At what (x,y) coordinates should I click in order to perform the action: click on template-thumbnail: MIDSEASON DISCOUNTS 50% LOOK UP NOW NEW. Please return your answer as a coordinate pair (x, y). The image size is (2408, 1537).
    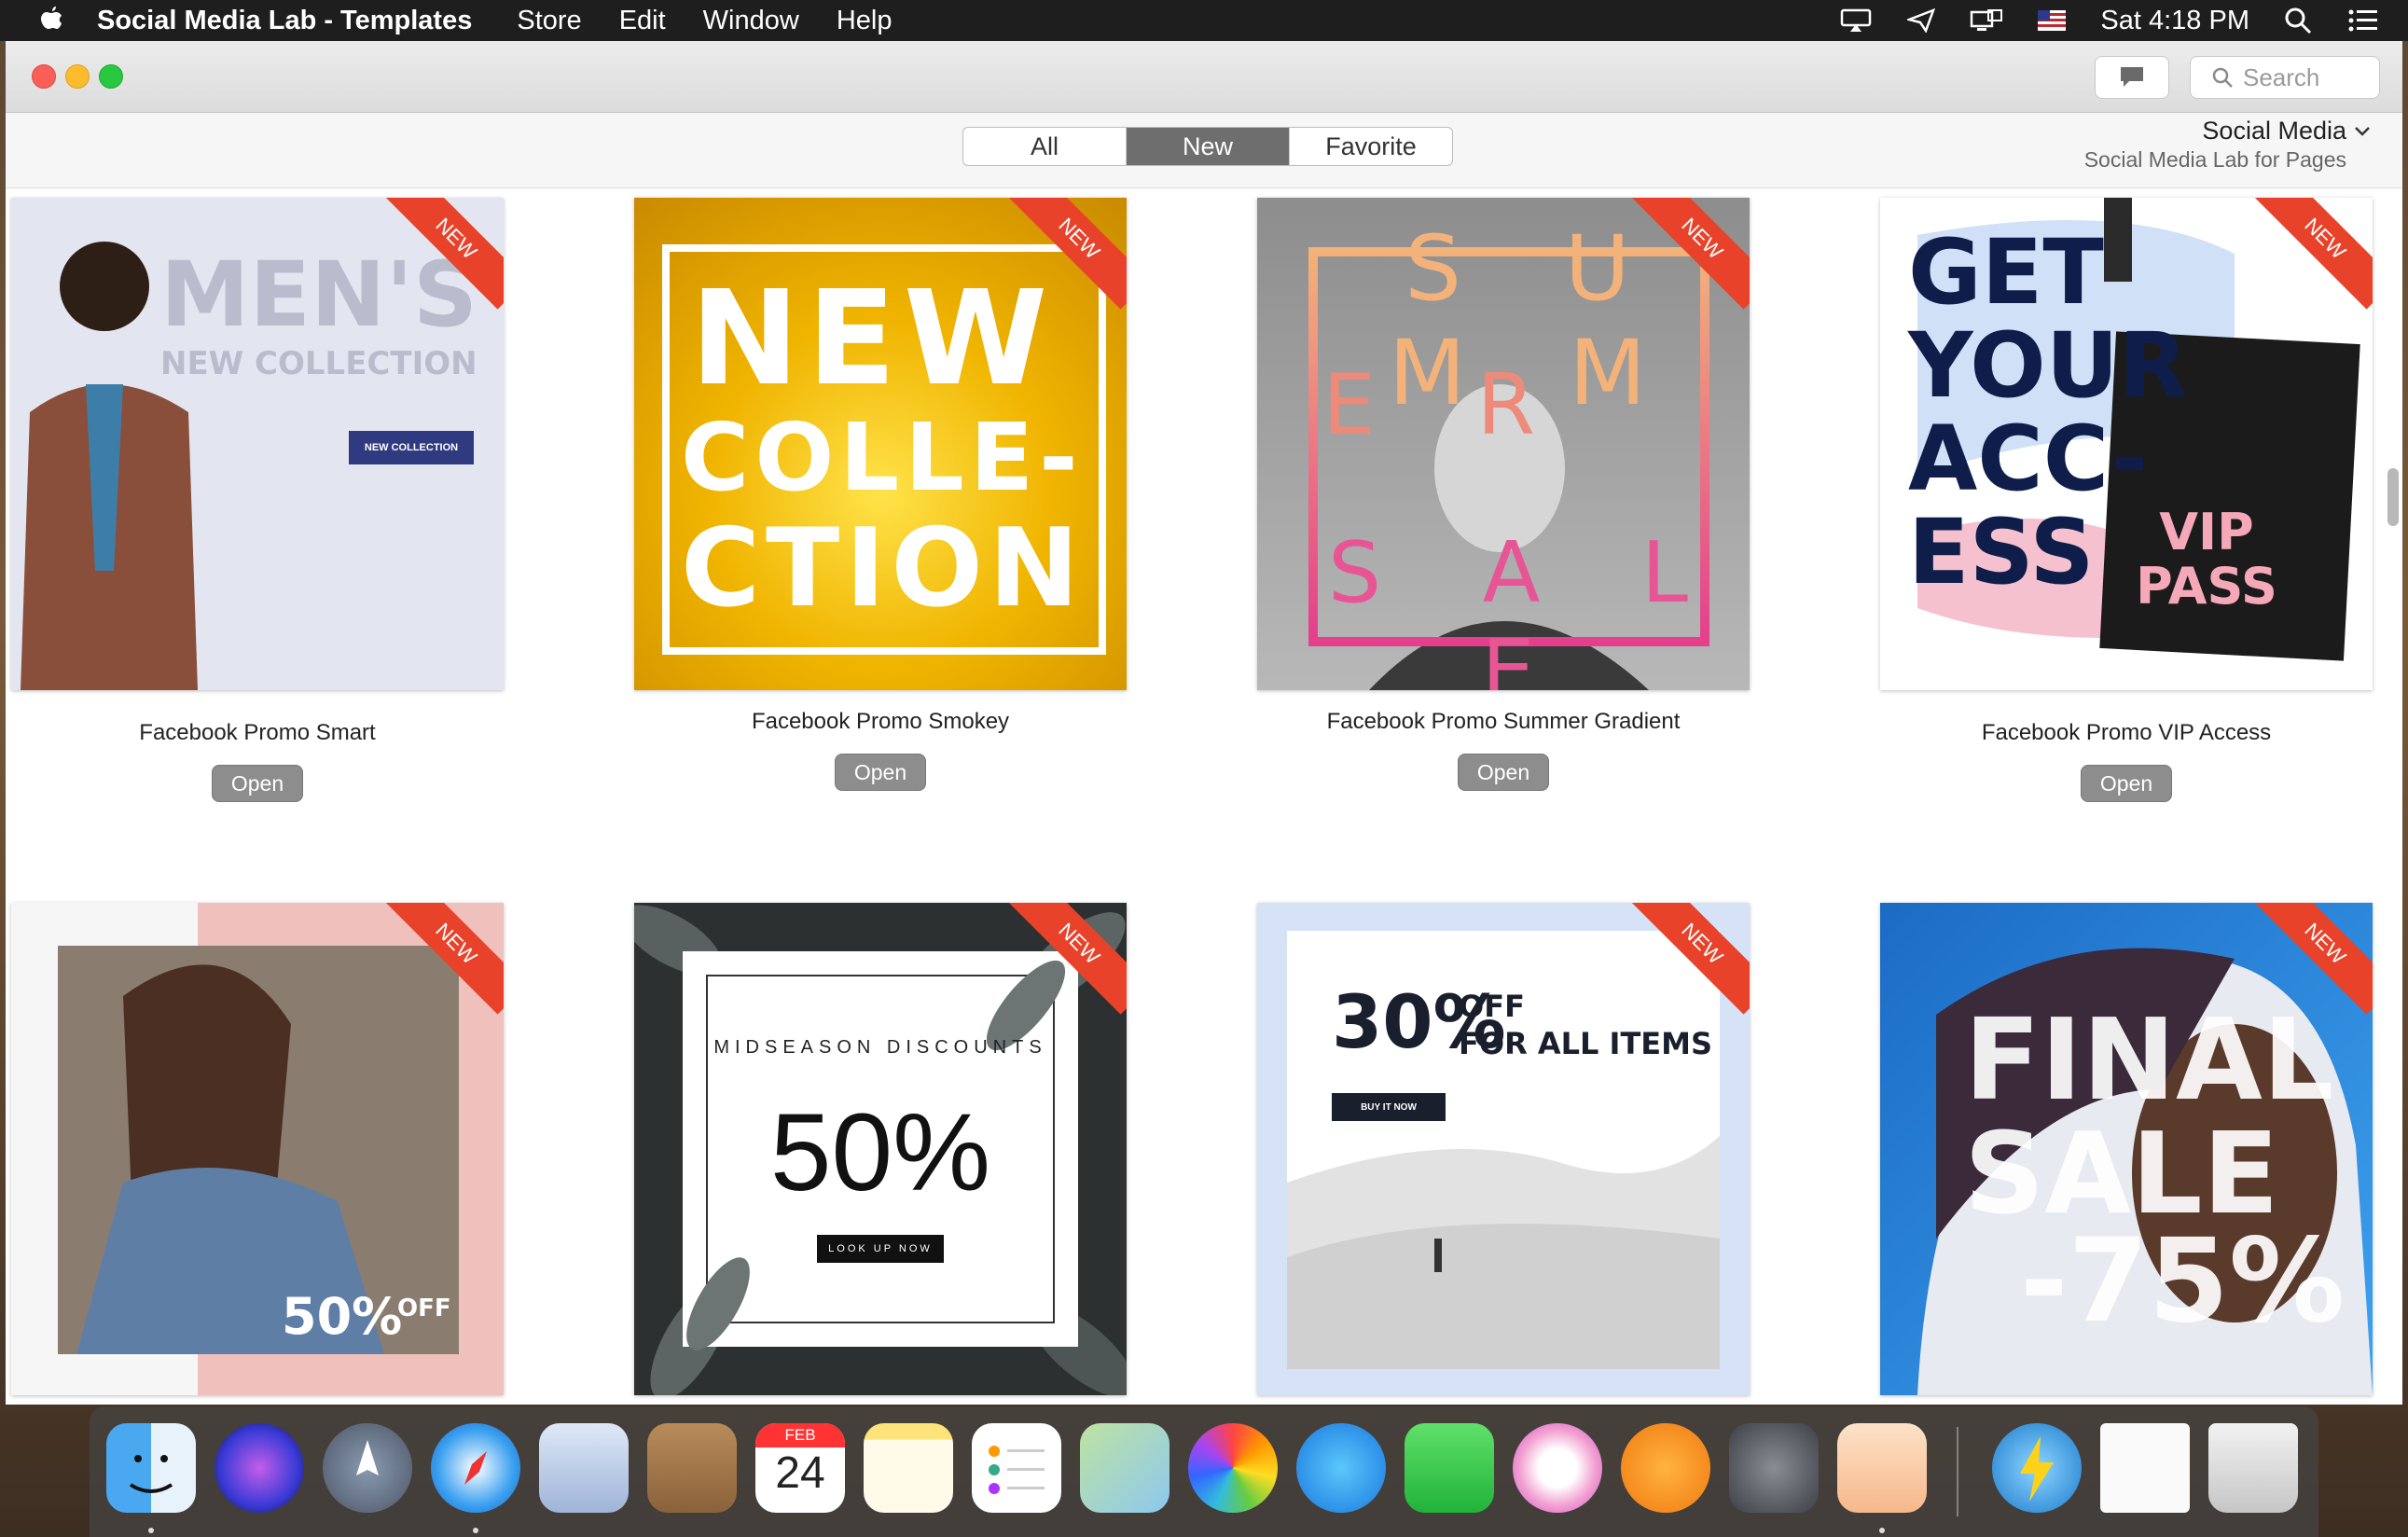
    Looking at the image, I should click on (881, 1149).